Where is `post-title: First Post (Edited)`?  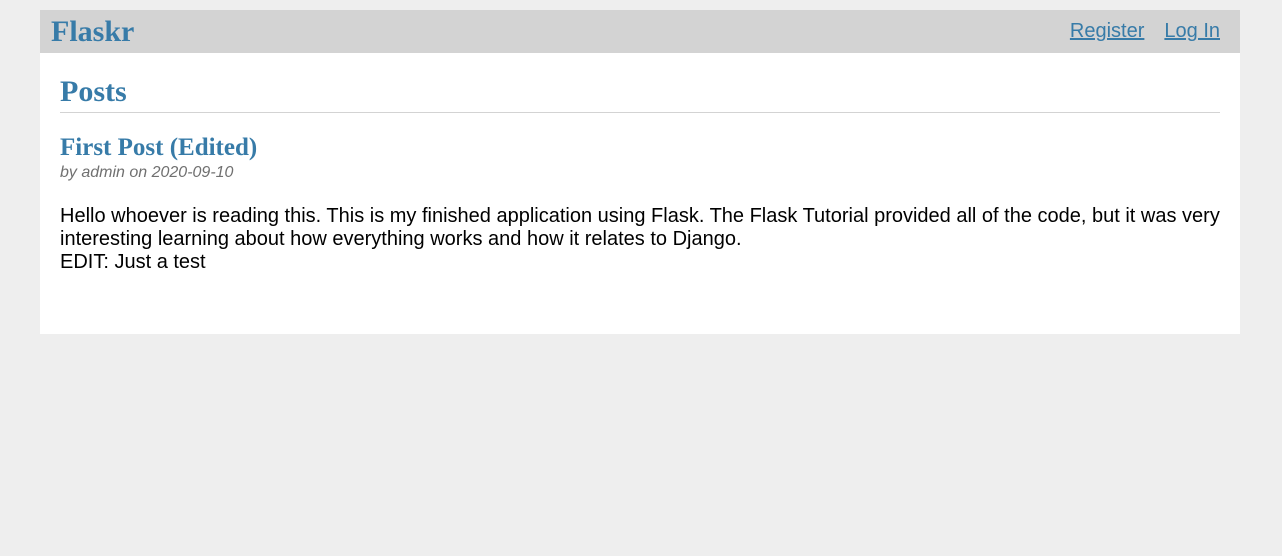 post-title: First Post (Edited) is located at coordinates (159, 147).